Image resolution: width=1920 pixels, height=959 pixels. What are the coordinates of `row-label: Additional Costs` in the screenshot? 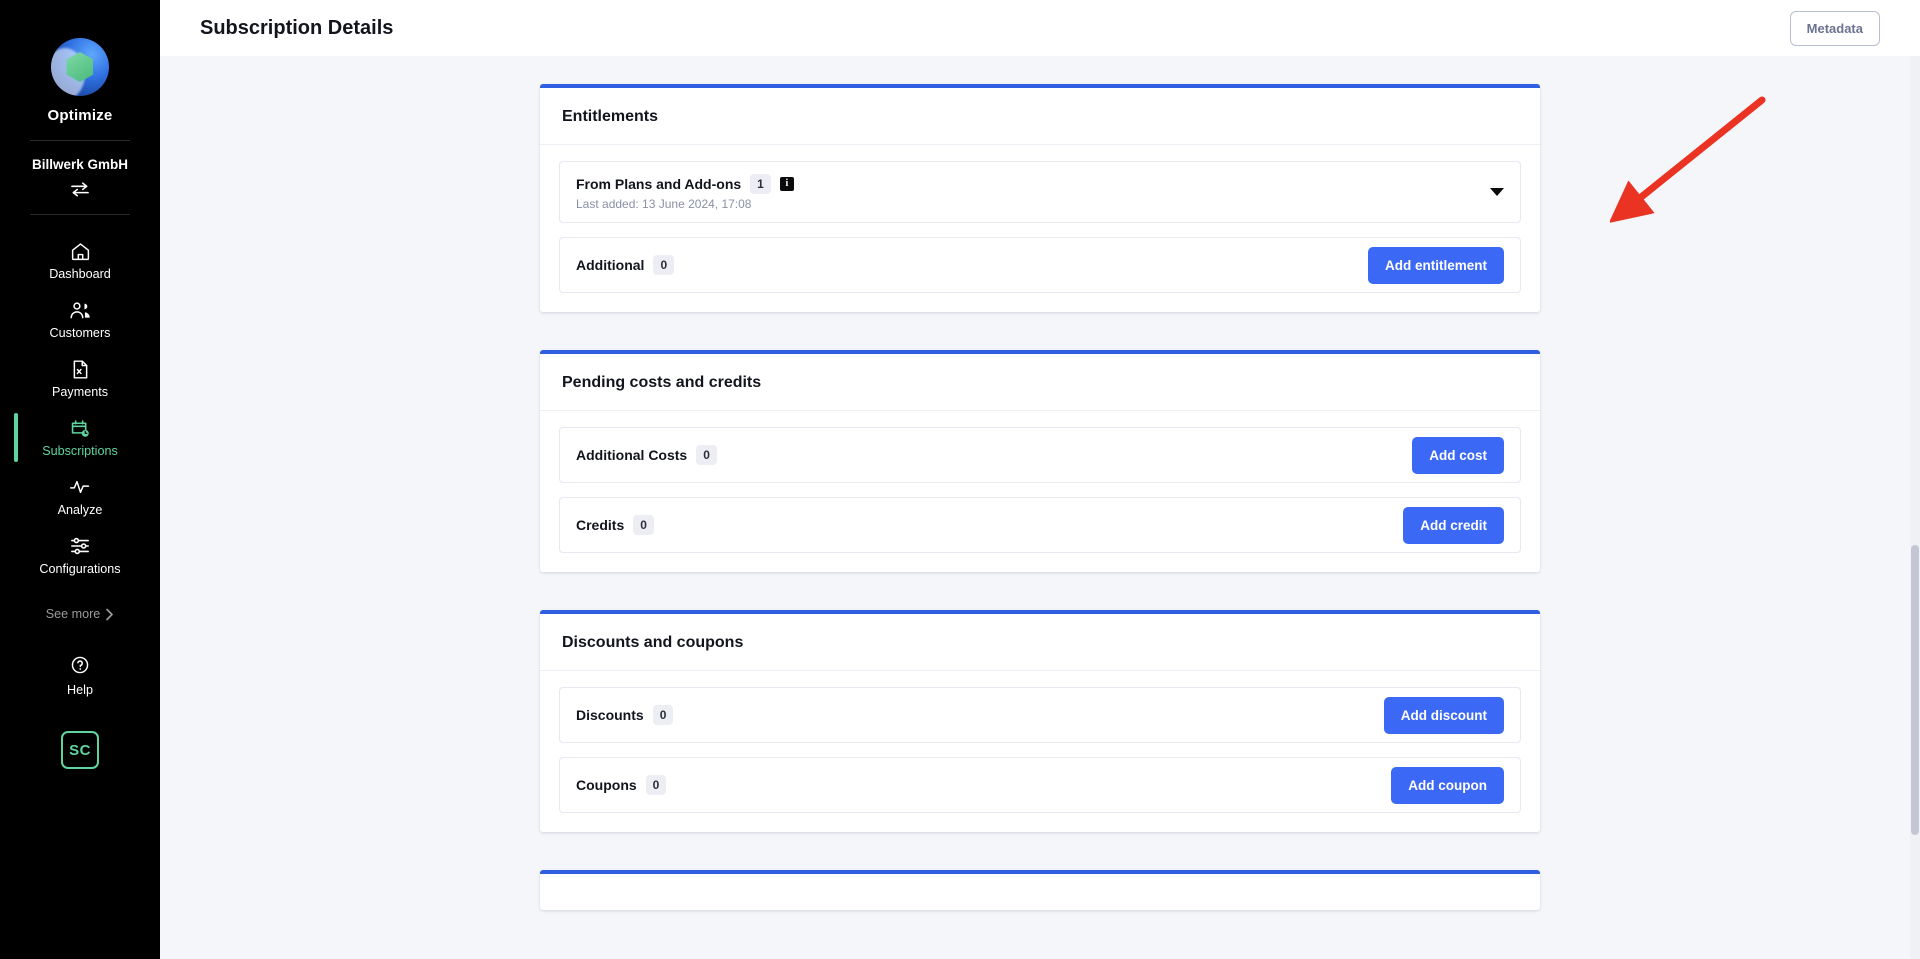 It's located at (632, 455).